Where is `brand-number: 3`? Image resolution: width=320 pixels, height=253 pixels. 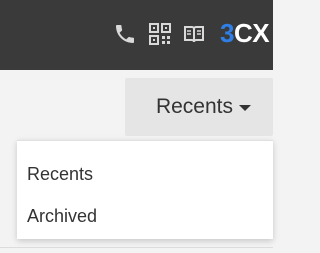 brand-number: 3 is located at coordinates (227, 33).